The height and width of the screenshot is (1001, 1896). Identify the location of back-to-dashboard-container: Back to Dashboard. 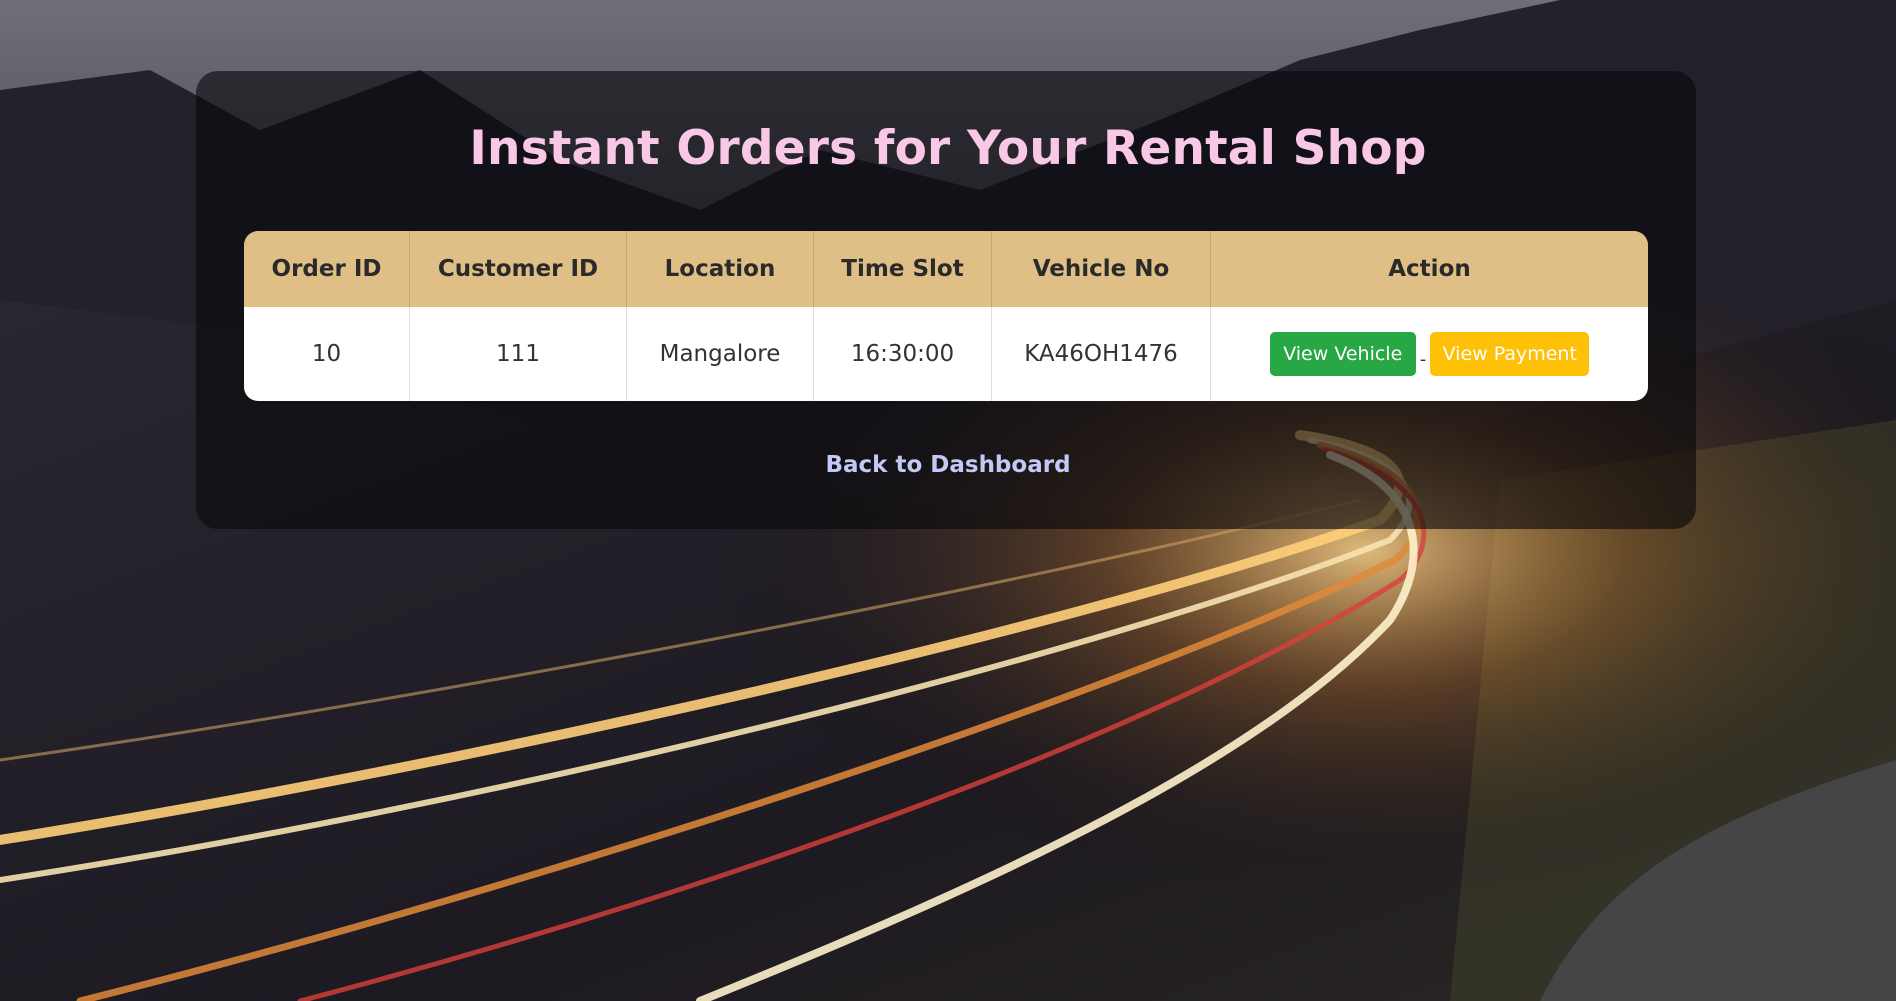
(948, 465).